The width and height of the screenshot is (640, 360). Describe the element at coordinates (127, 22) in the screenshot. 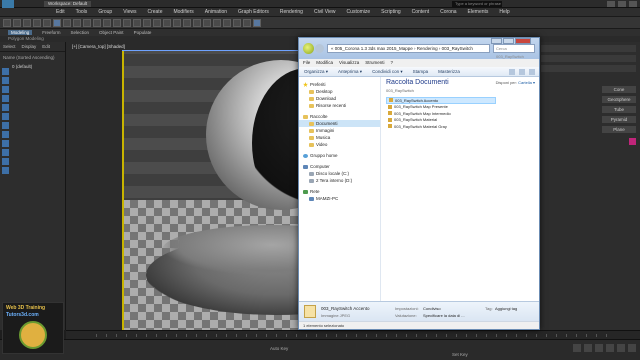

I see `reference-coord-icon` at that location.